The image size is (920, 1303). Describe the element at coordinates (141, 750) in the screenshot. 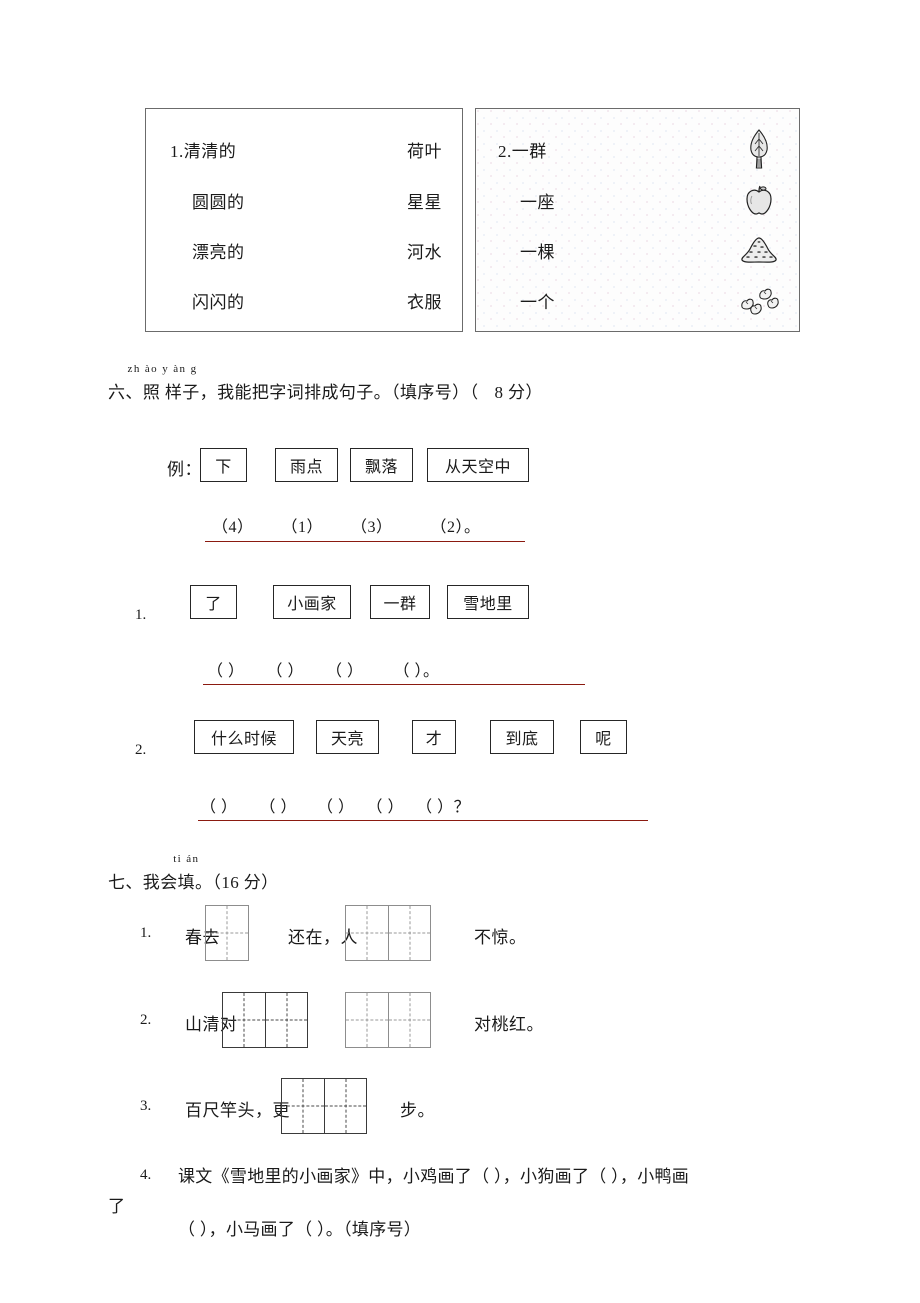

I see `question-number: 2.` at that location.